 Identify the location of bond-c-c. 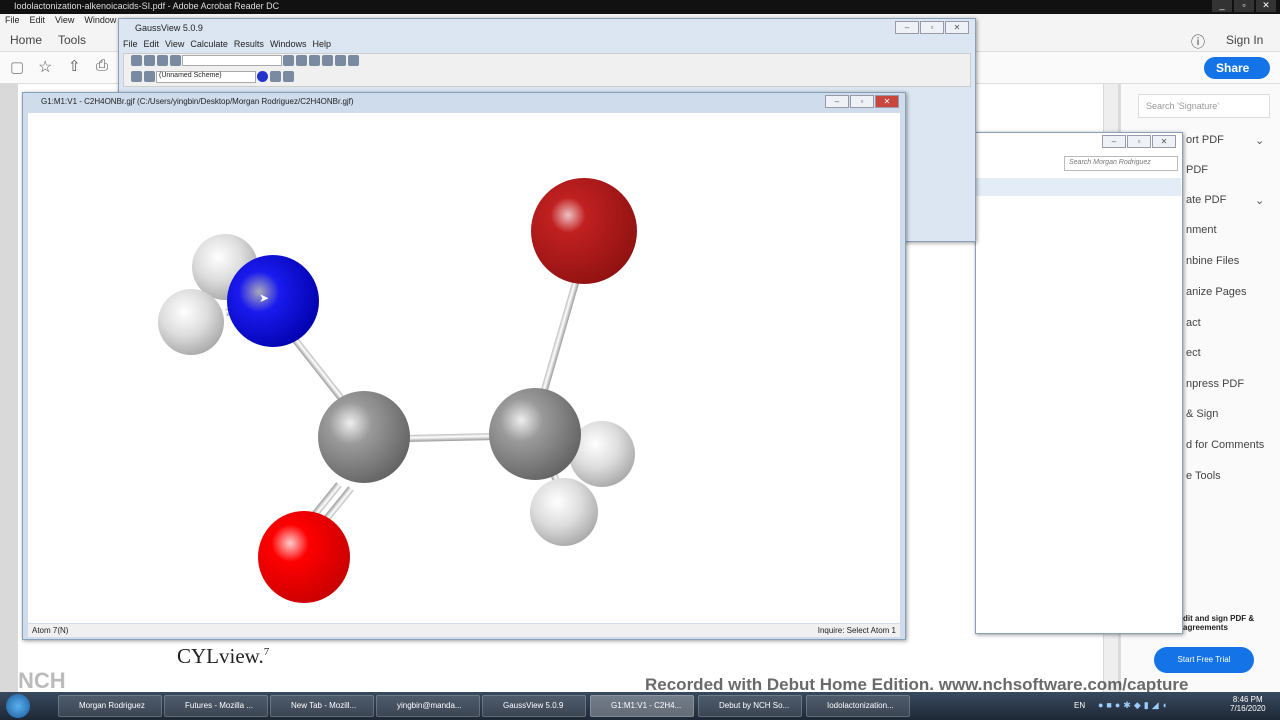
(448, 437).